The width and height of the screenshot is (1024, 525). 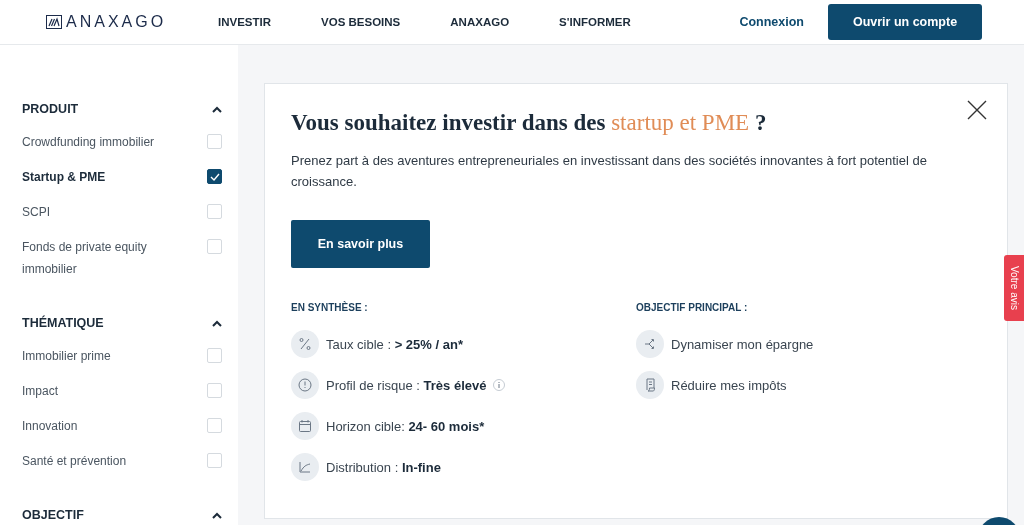 I want to click on info-icon, so click(x=499, y=385).